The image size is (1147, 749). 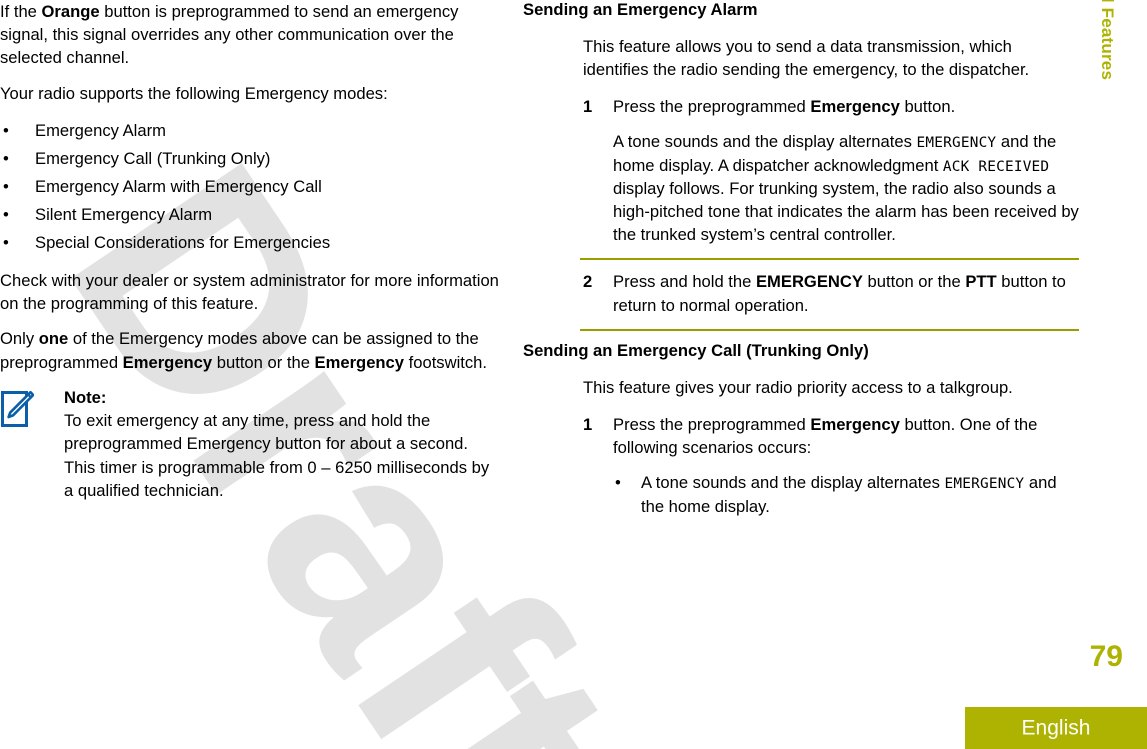 What do you see at coordinates (100, 130) in the screenshot?
I see `list-item-label: Emergency Alarm` at bounding box center [100, 130].